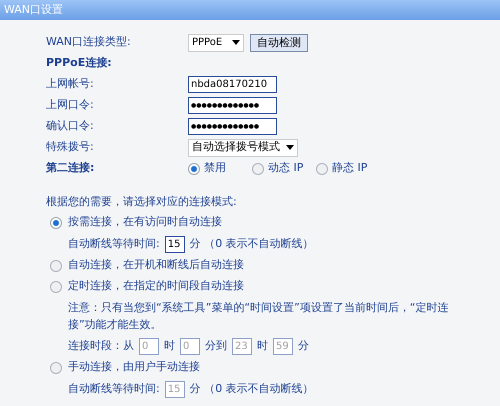  Describe the element at coordinates (156, 265) in the screenshot. I see `radio-label: 自动连接，在开机和断线后自动连接` at that location.